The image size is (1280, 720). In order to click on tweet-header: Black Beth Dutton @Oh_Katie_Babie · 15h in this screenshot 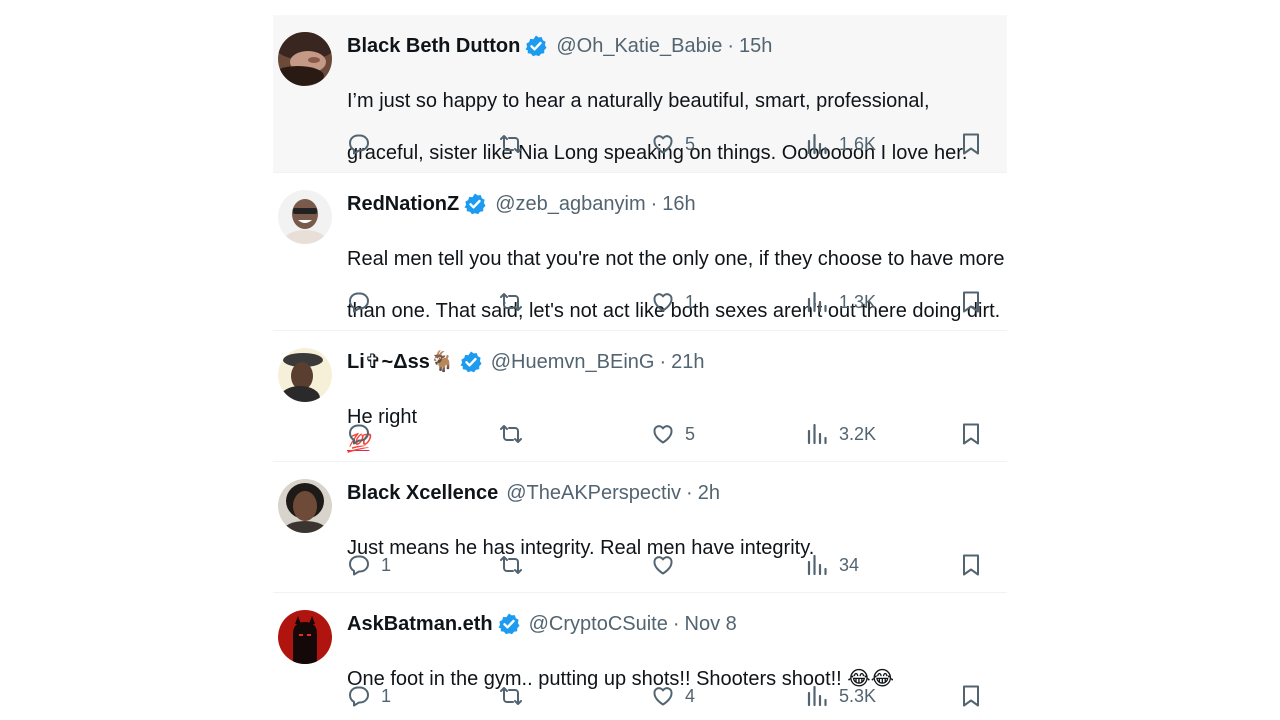, I will do `click(677, 46)`.